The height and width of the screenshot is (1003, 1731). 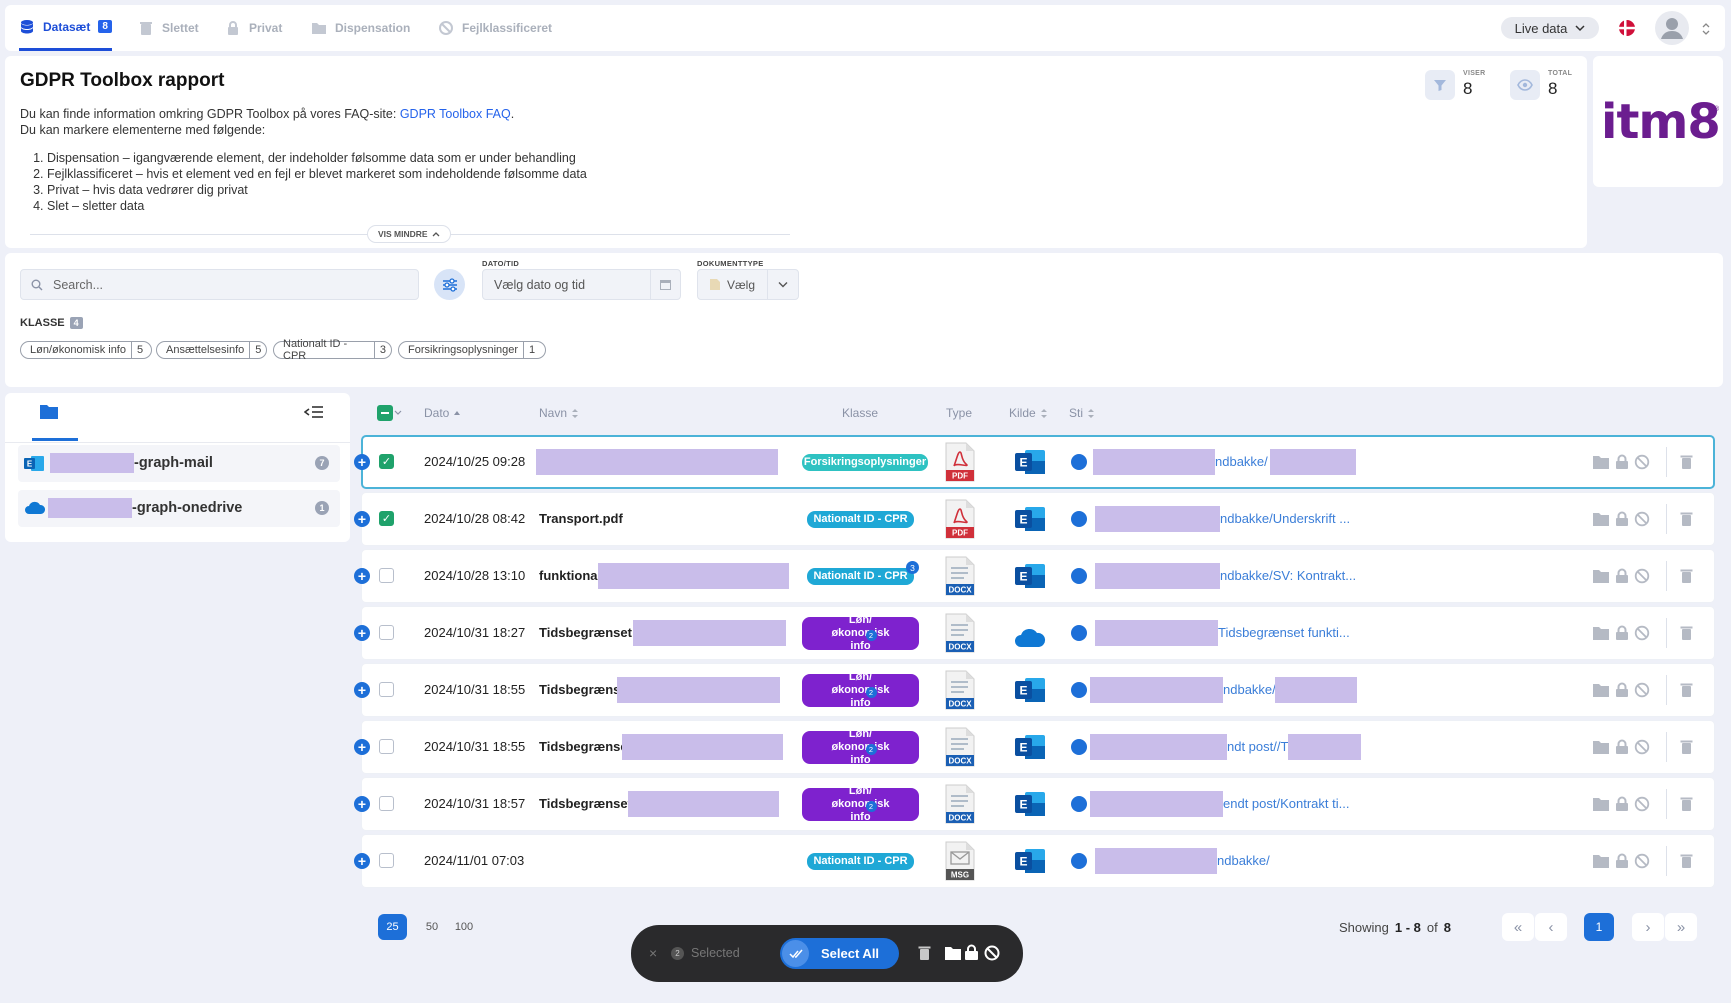 What do you see at coordinates (464, 927) in the screenshot?
I see `page-size-100: 100` at bounding box center [464, 927].